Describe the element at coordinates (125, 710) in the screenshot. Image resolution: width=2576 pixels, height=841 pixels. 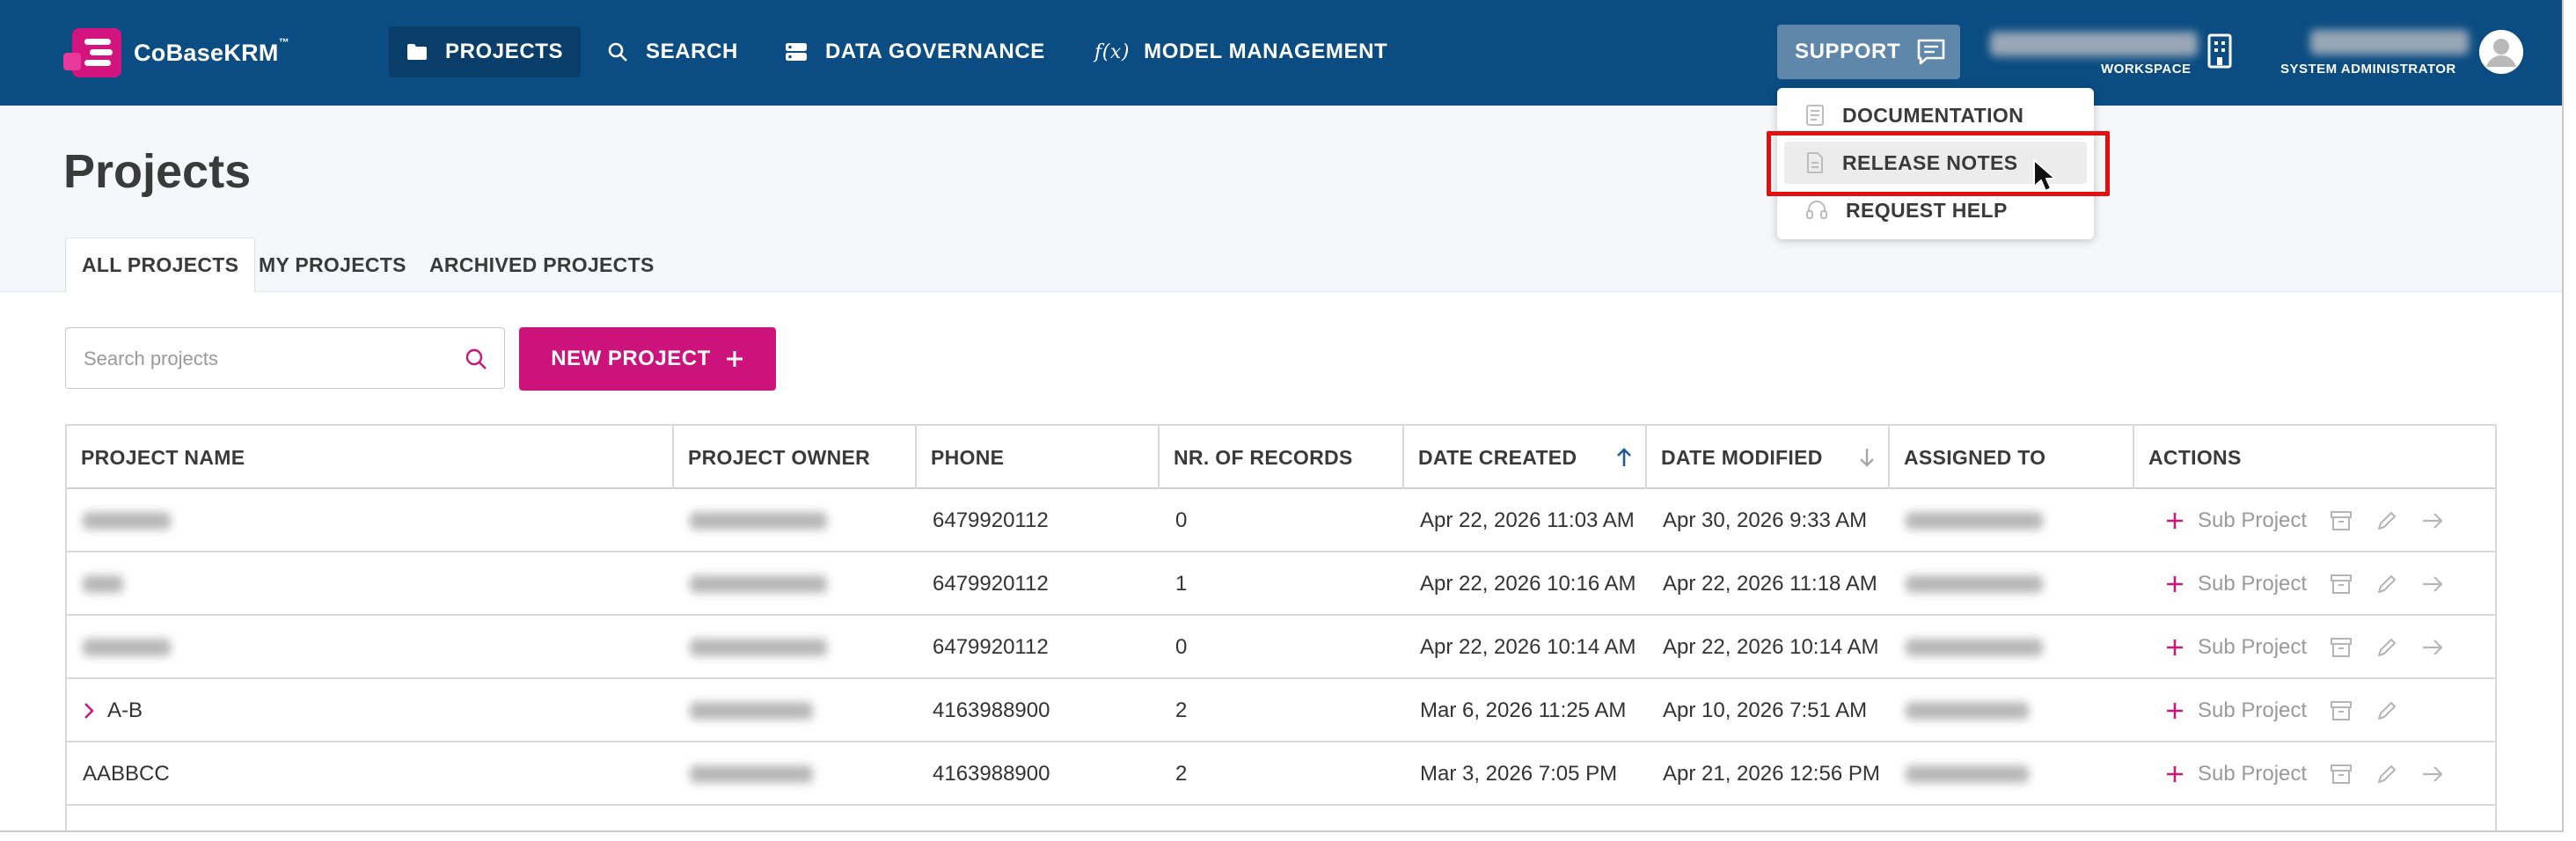
I see `project-name-text: A-B` at that location.